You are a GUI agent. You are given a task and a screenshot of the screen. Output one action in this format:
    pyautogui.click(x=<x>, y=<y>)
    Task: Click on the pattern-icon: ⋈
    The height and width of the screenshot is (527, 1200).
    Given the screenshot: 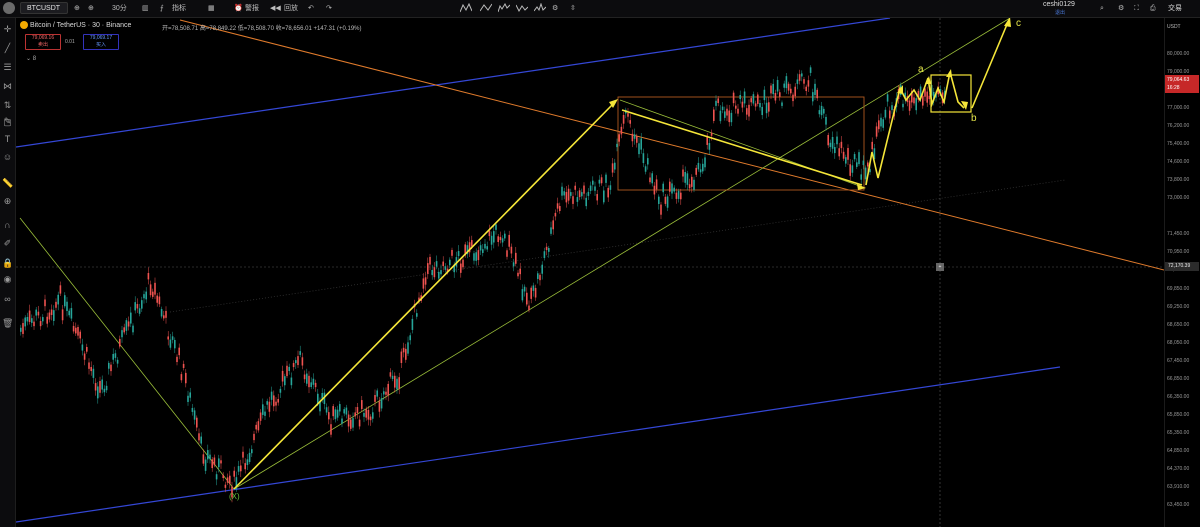 What is the action you would take?
    pyautogui.click(x=7, y=86)
    